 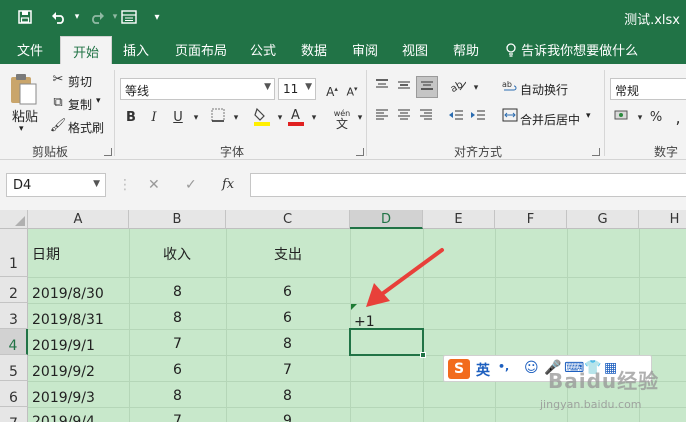 What do you see at coordinates (14, 253) in the screenshot?
I see `row-header-1: 1` at bounding box center [14, 253].